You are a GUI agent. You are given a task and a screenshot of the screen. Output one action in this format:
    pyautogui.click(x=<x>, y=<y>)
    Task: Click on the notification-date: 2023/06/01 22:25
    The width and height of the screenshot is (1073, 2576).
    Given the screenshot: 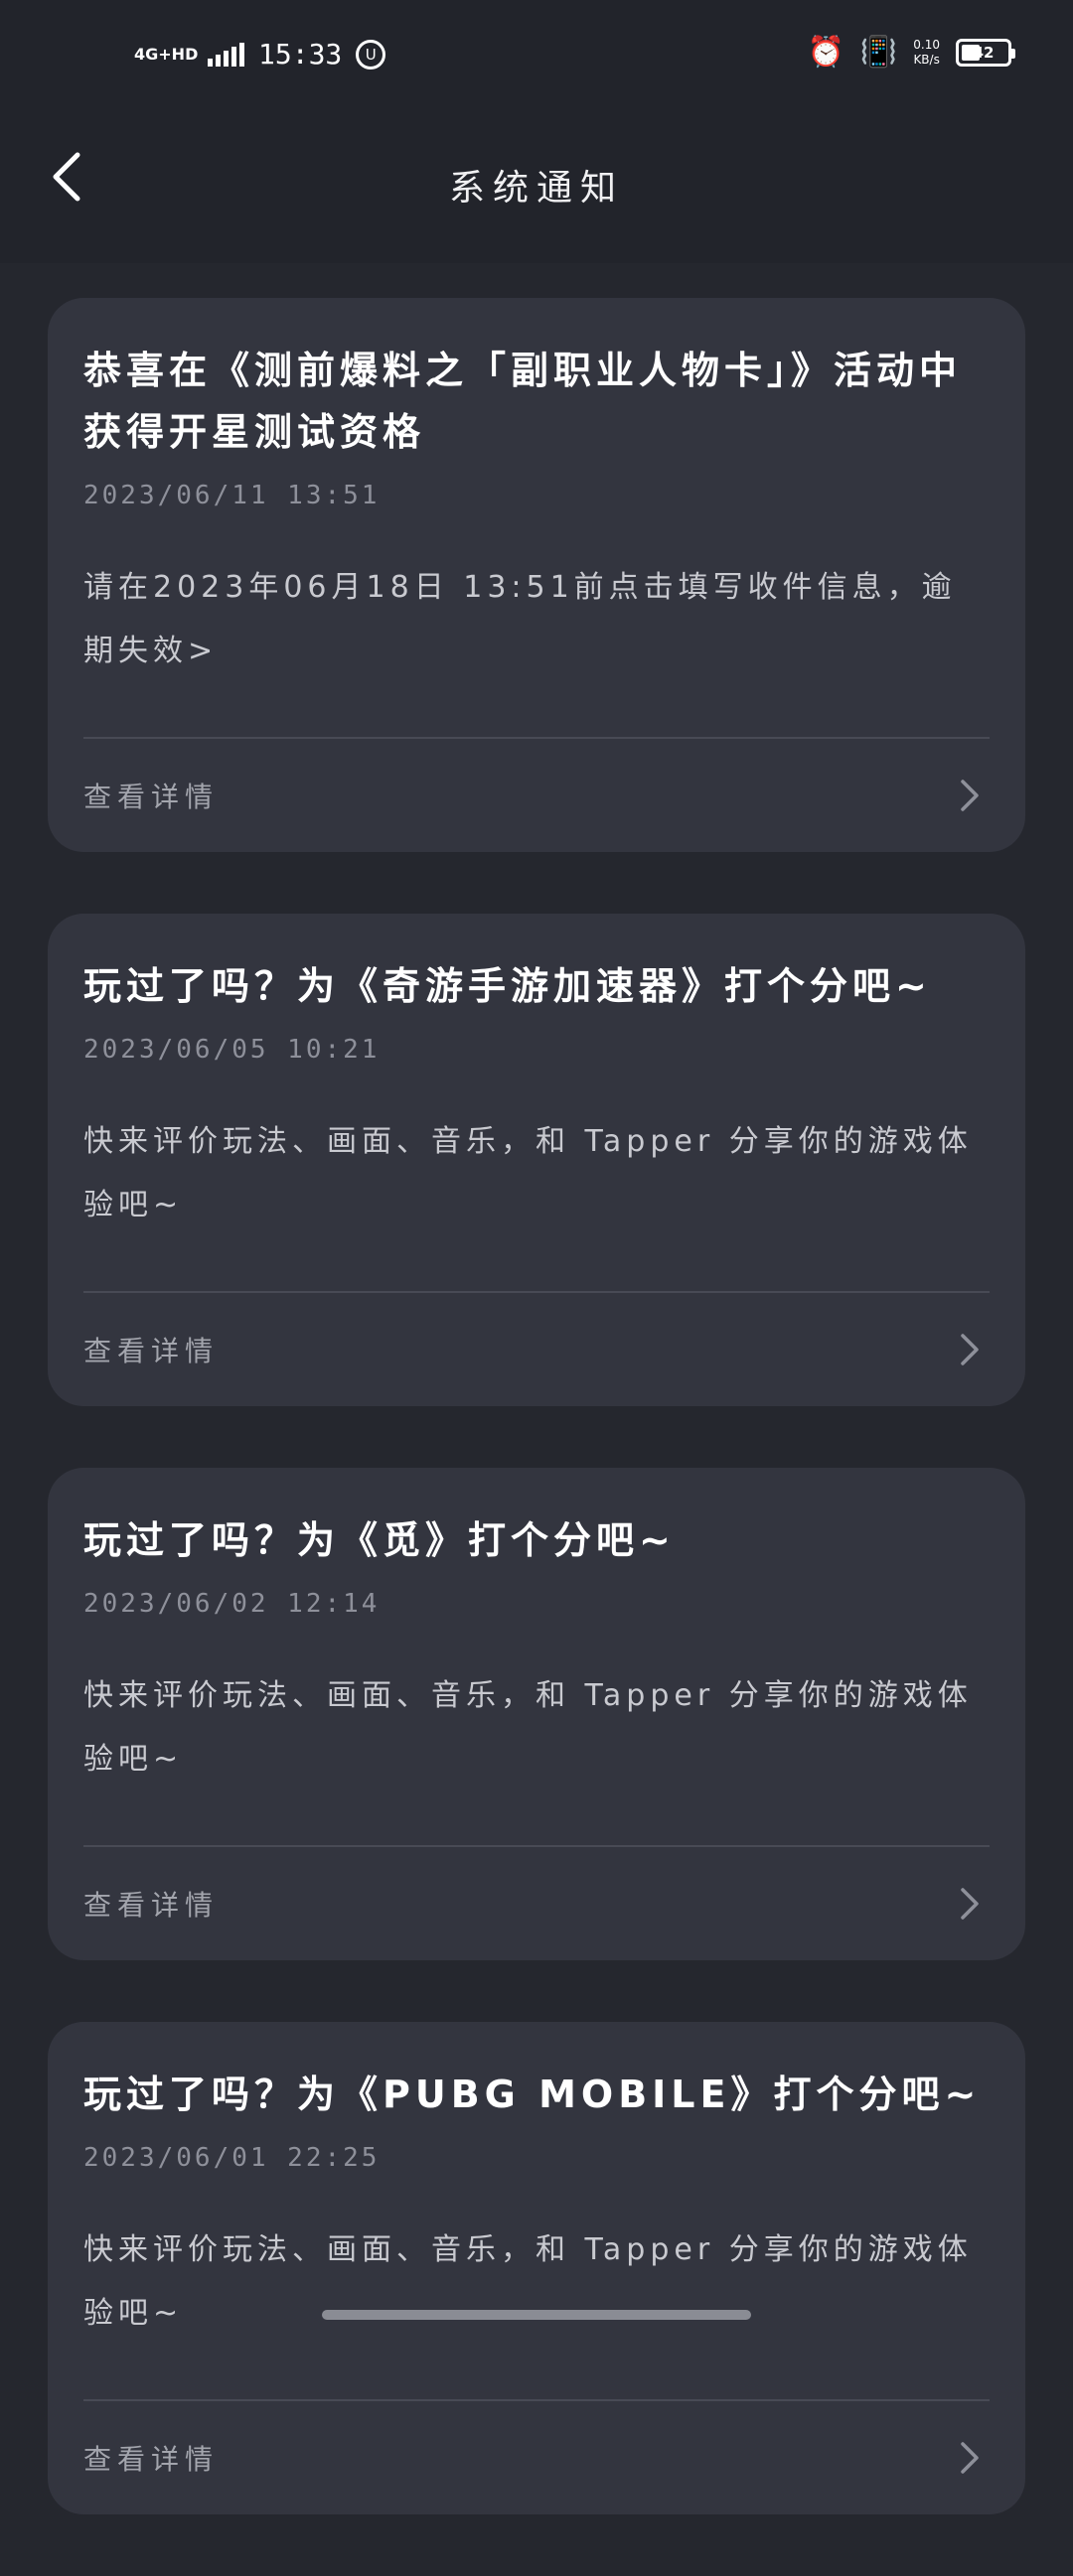 What is the action you would take?
    pyautogui.click(x=232, y=2158)
    